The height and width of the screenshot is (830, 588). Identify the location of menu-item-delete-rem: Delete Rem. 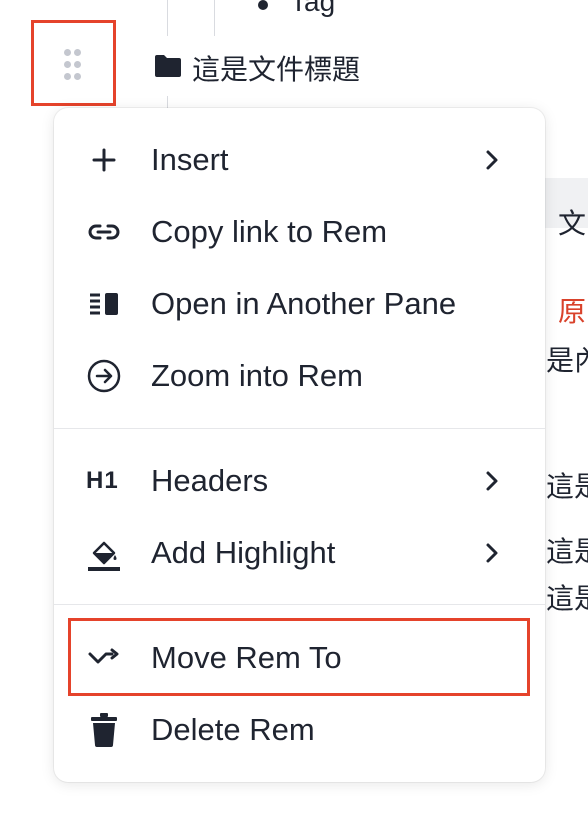
(299, 730).